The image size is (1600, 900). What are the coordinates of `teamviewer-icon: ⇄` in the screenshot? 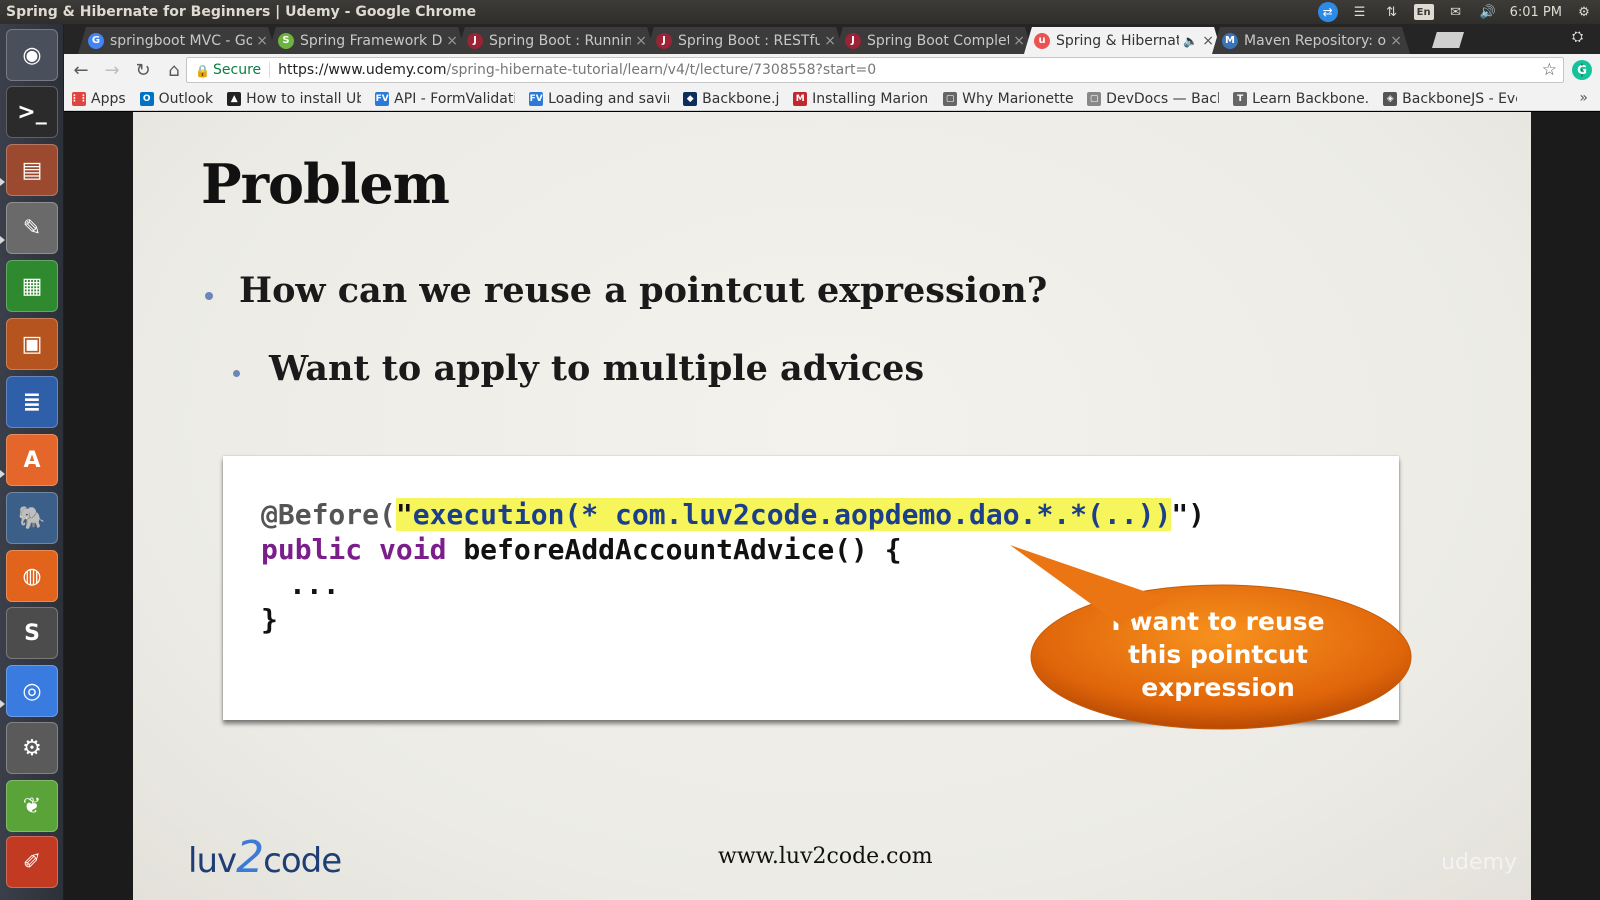 It's located at (1327, 12).